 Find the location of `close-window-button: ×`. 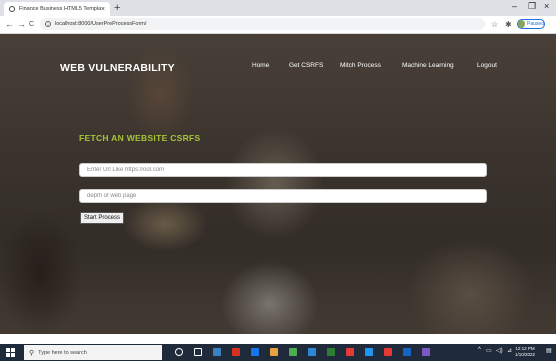

close-window-button: × is located at coordinates (546, 6).